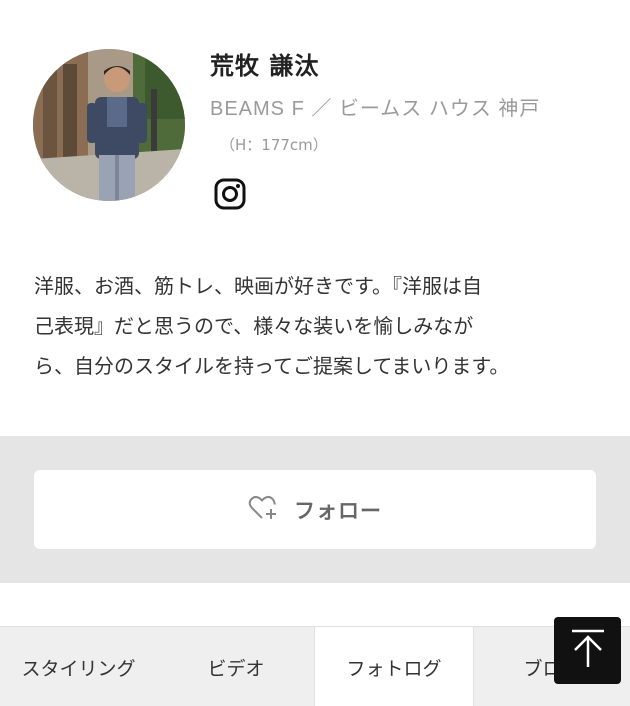 This screenshot has width=630, height=706. What do you see at coordinates (78, 666) in the screenshot?
I see `tab-styling: スタイリング` at bounding box center [78, 666].